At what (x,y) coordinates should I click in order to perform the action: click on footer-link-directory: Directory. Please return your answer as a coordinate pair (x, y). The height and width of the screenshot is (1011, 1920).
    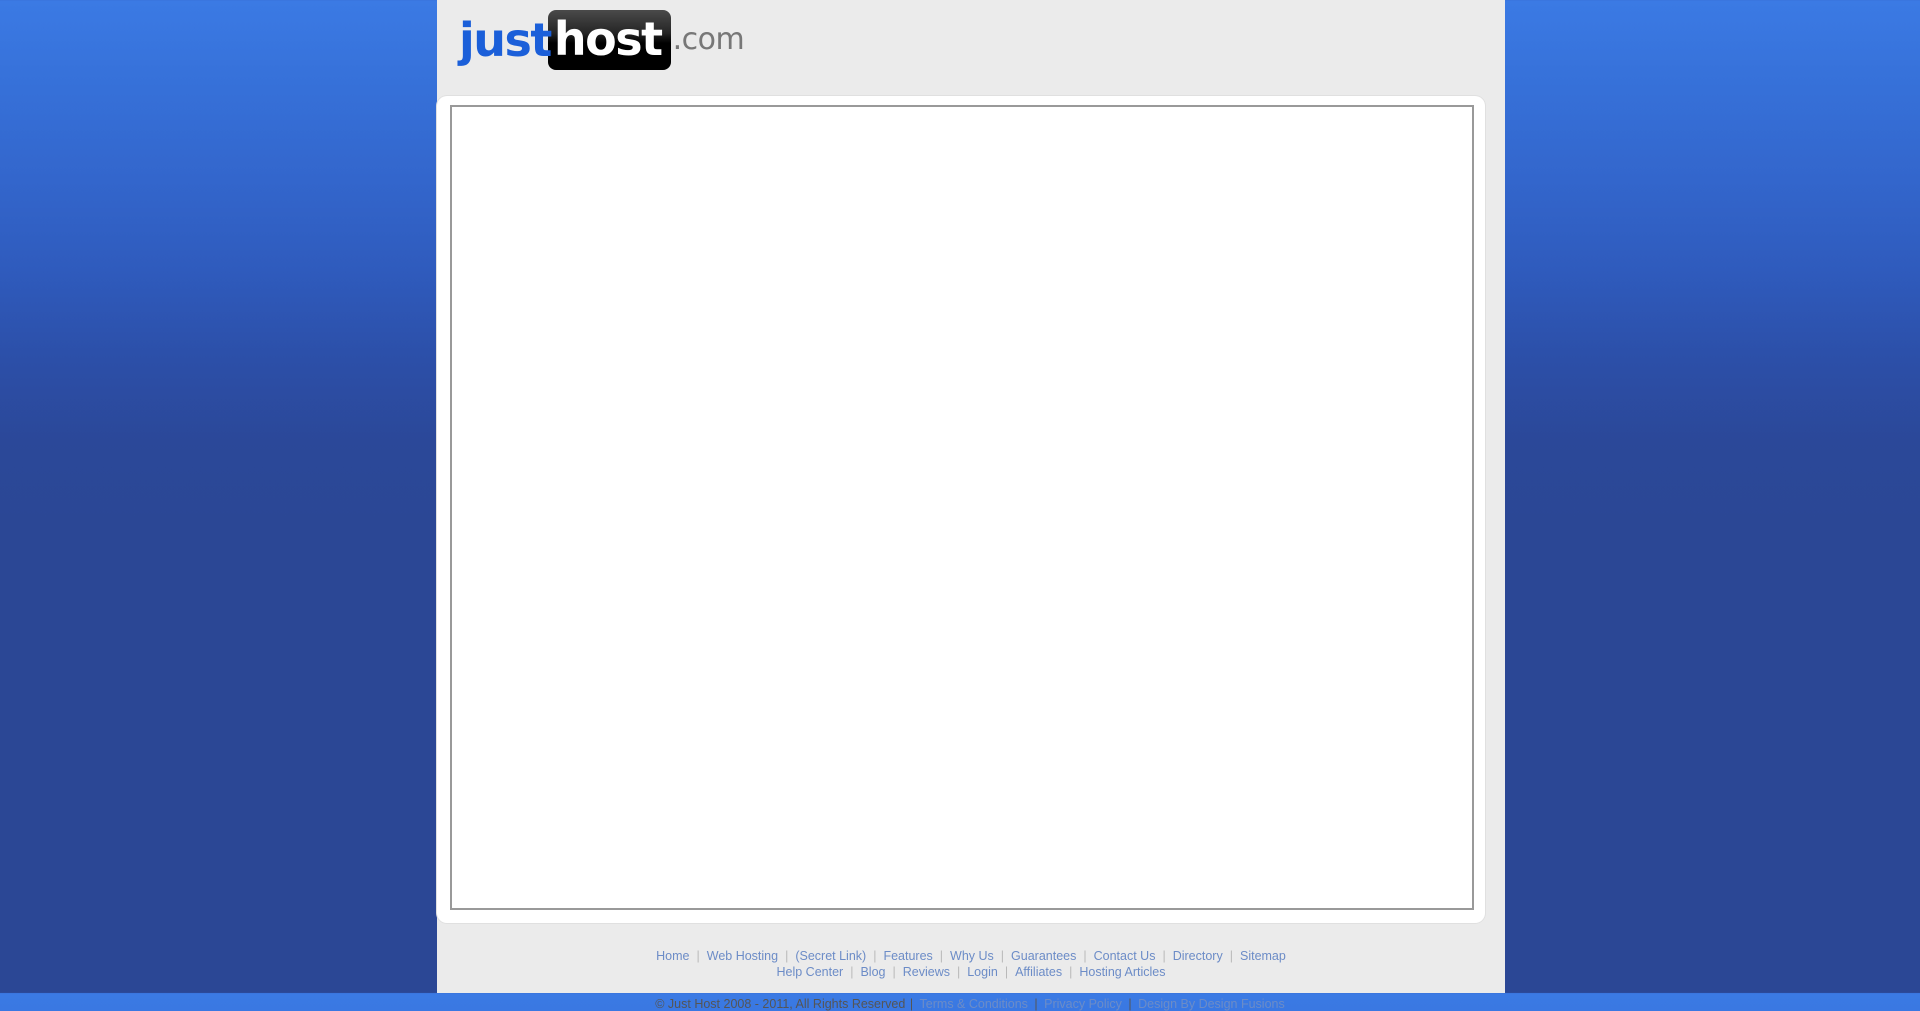
    Looking at the image, I should click on (1198, 956).